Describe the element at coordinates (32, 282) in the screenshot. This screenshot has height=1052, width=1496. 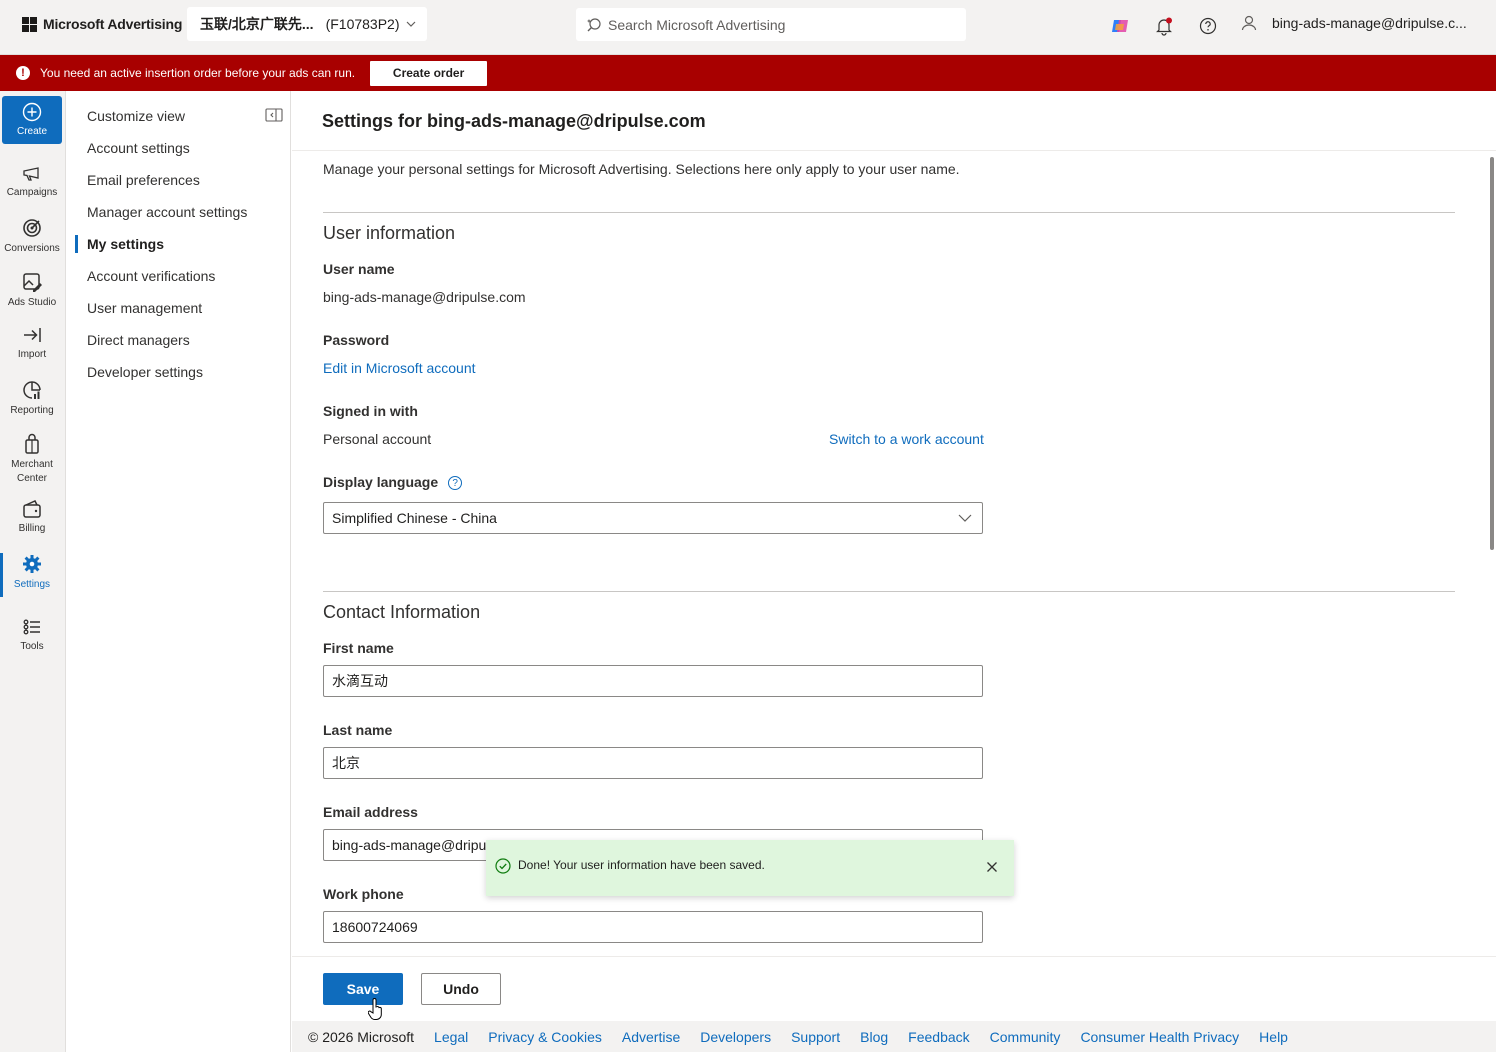
I see `image-edit-icon` at that location.